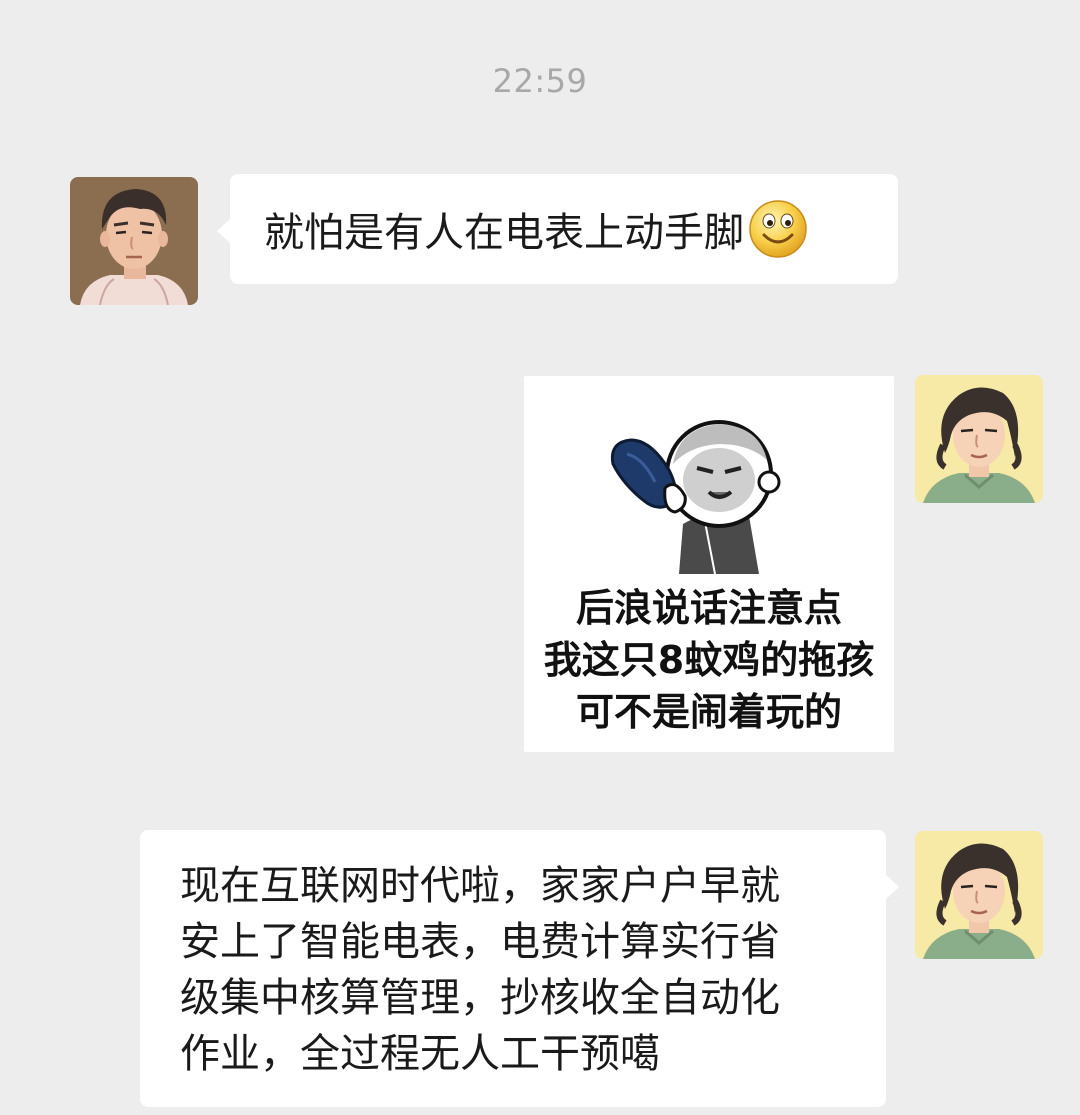 Image resolution: width=1080 pixels, height=1115 pixels. Describe the element at coordinates (480, 942) in the screenshot. I see `message-text-line: 安上了智能电表，电费计算实行省` at that location.